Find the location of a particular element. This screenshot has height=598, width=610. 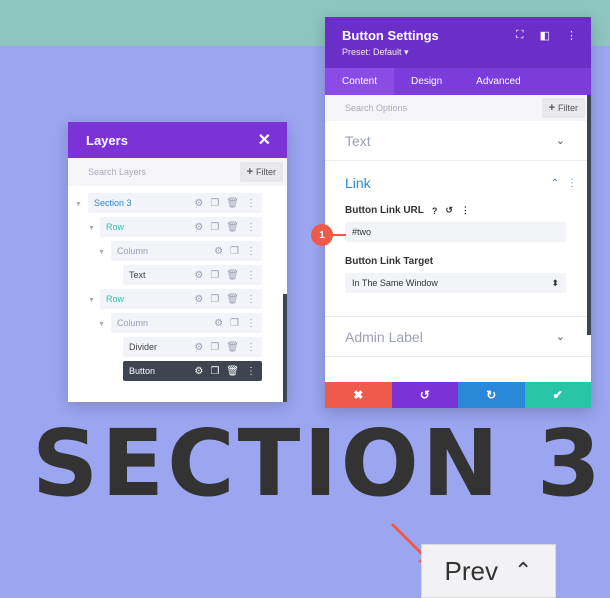

undo-button: ↺ is located at coordinates (424, 395).